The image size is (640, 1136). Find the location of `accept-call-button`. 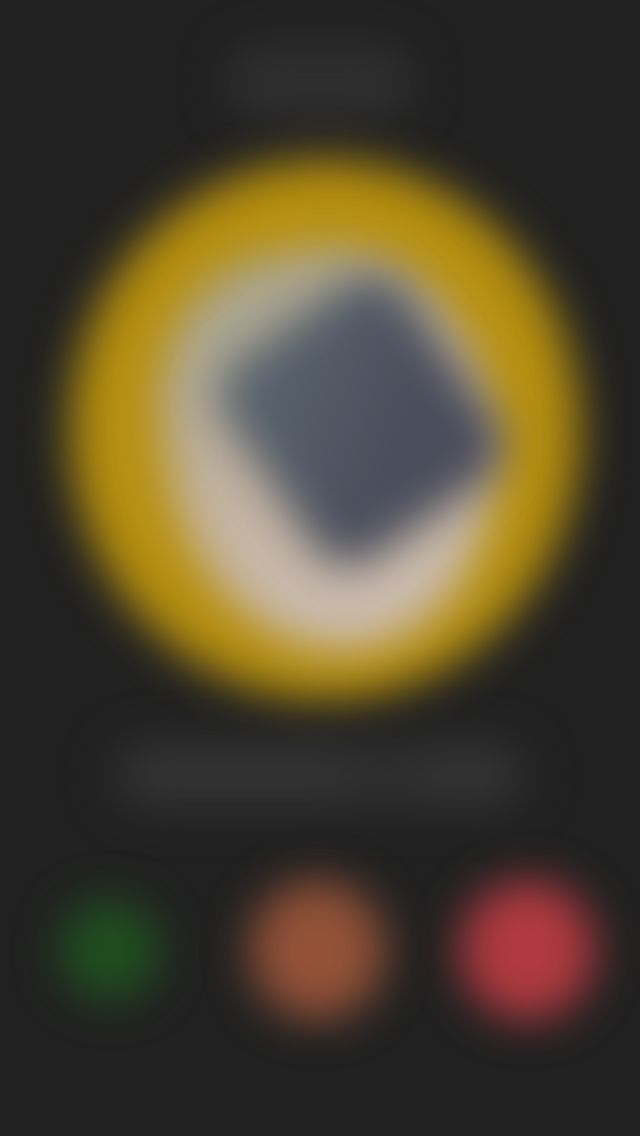

accept-call-button is located at coordinates (110, 950).